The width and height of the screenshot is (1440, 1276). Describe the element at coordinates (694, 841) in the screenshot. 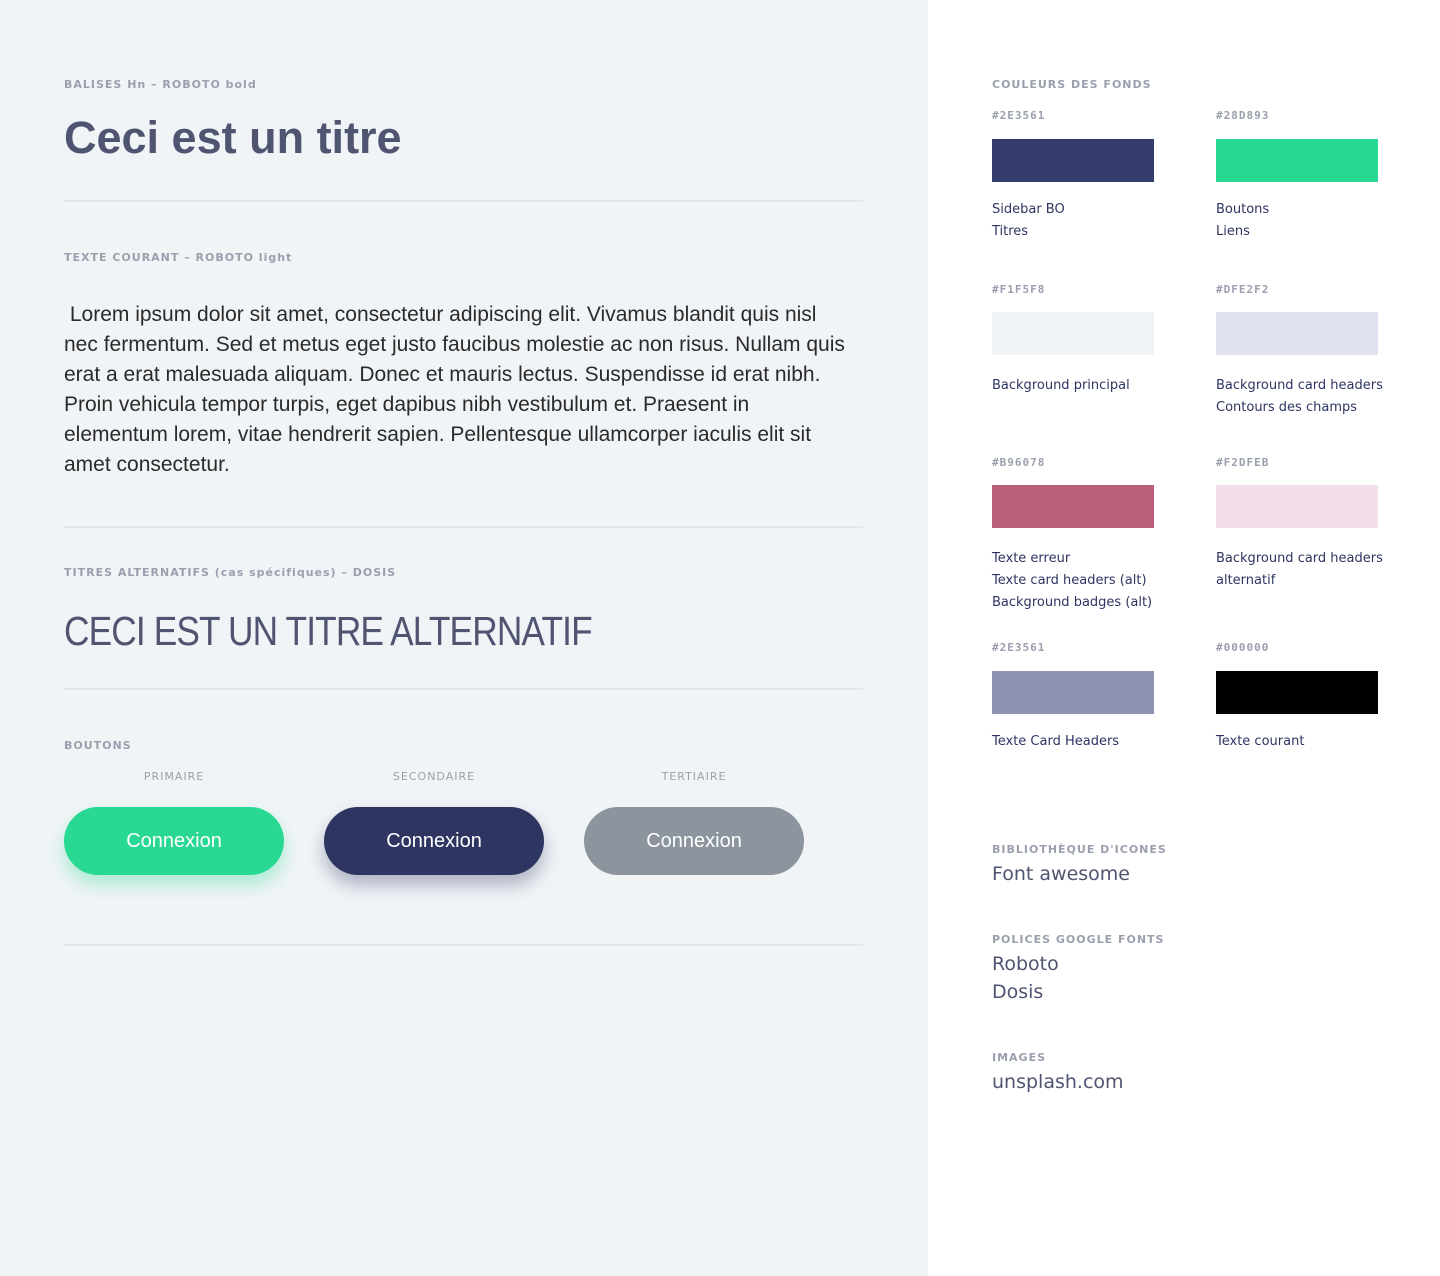

I see `tertiary-connexion-button: Connexion` at that location.